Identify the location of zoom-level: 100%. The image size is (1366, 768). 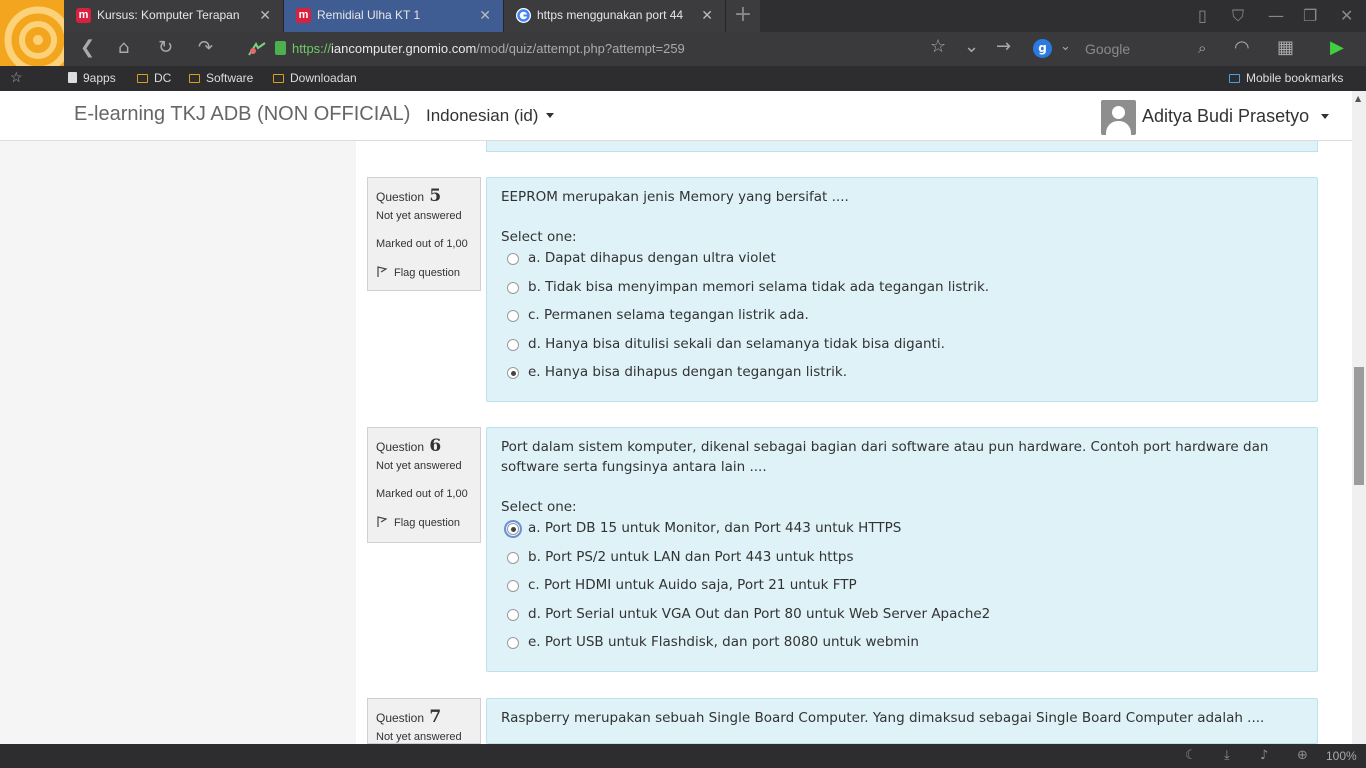
(1341, 756).